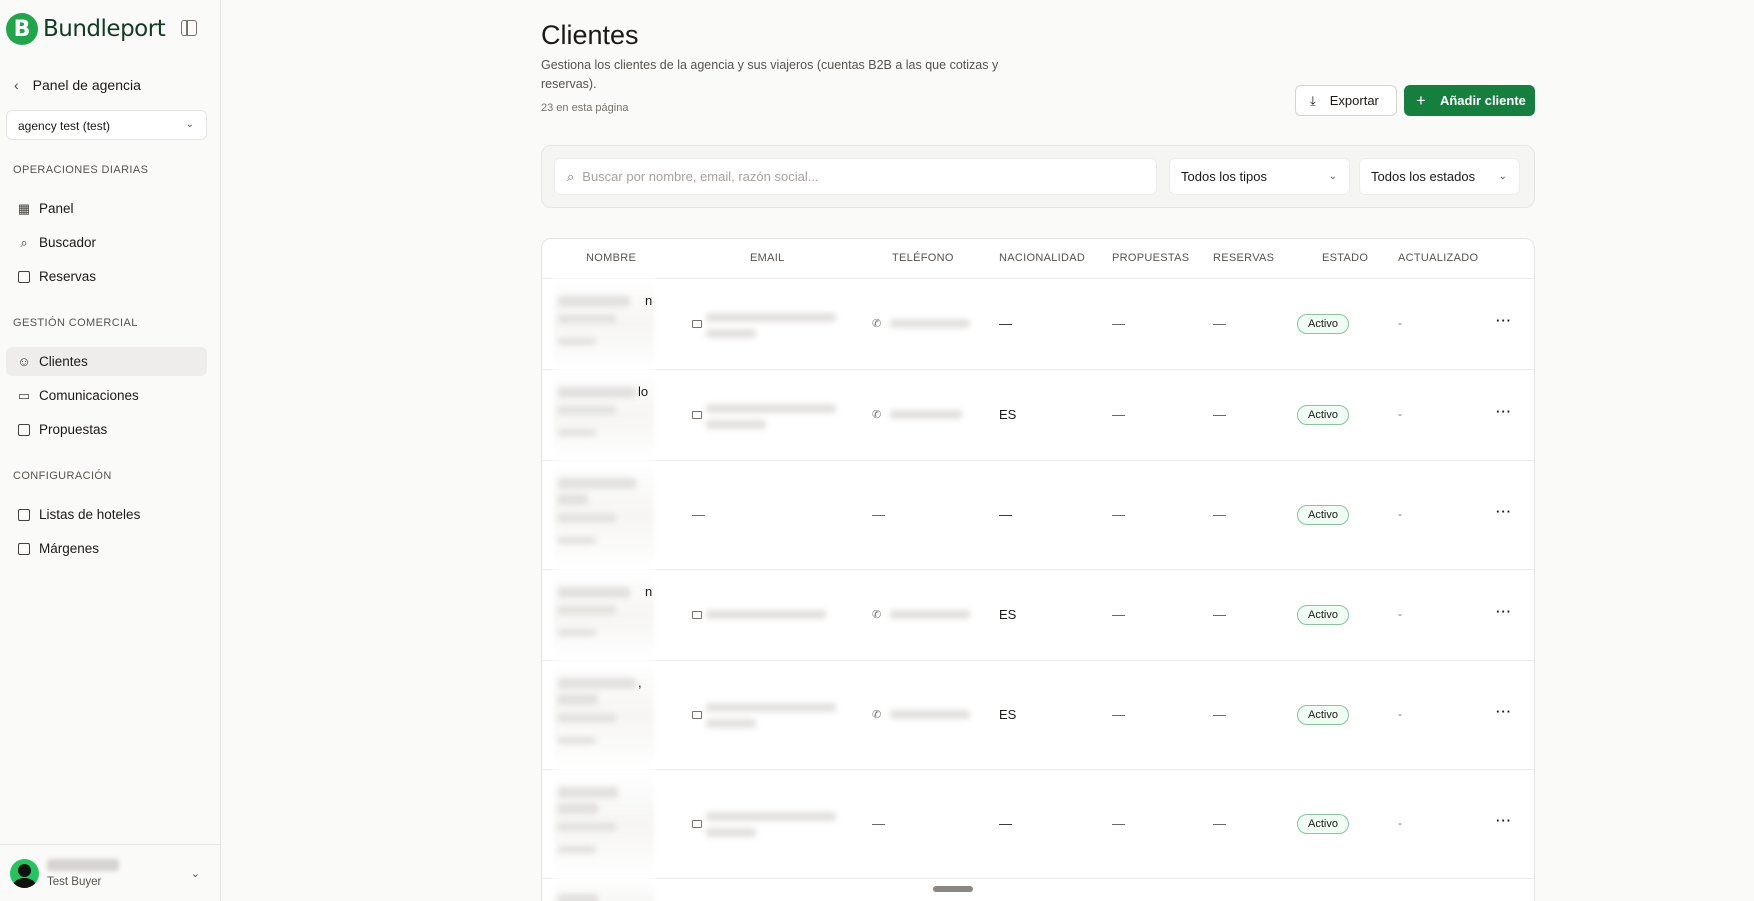 The width and height of the screenshot is (1754, 901). What do you see at coordinates (106, 429) in the screenshot?
I see `sidebar-item-propuestas: Propuestas` at bounding box center [106, 429].